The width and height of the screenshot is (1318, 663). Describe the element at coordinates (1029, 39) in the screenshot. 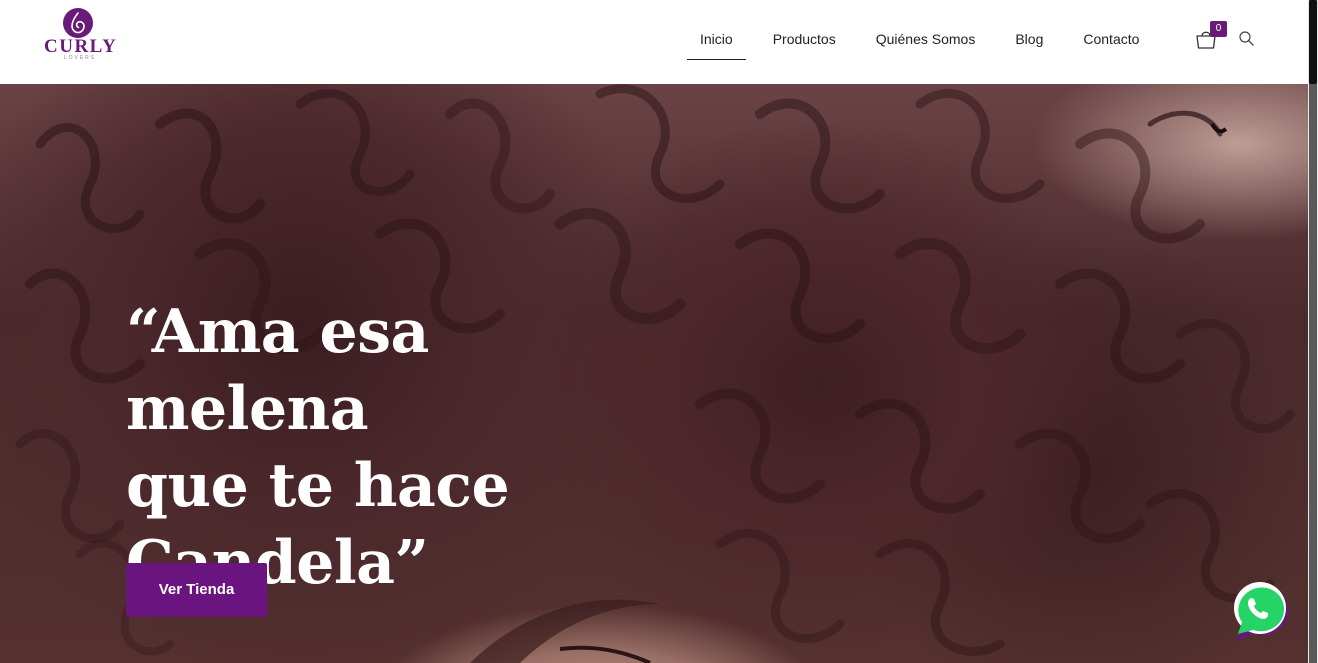

I see `nav-item-blog: Blog` at that location.